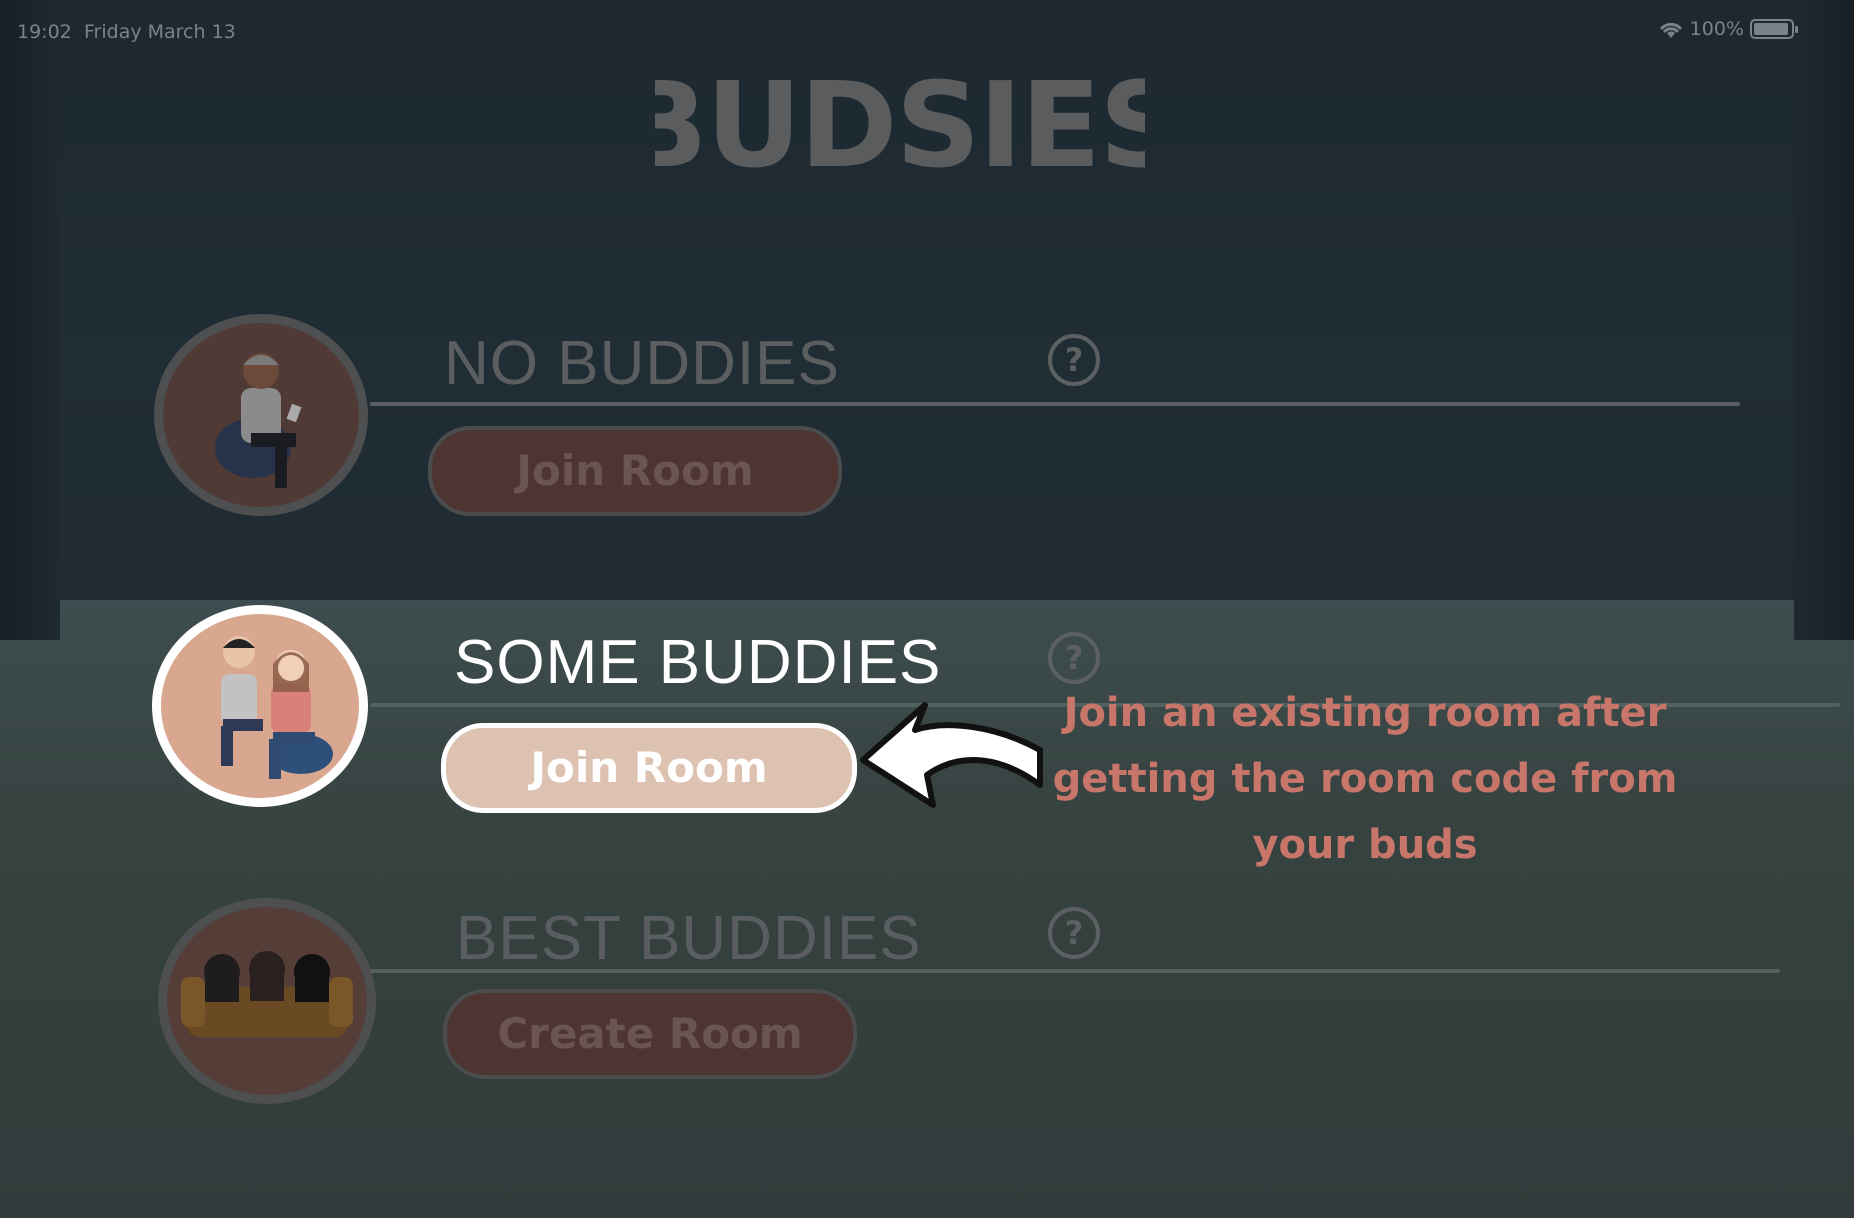  What do you see at coordinates (650, 1034) in the screenshot?
I see `create-room-button-best-buddies: Create Room` at bounding box center [650, 1034].